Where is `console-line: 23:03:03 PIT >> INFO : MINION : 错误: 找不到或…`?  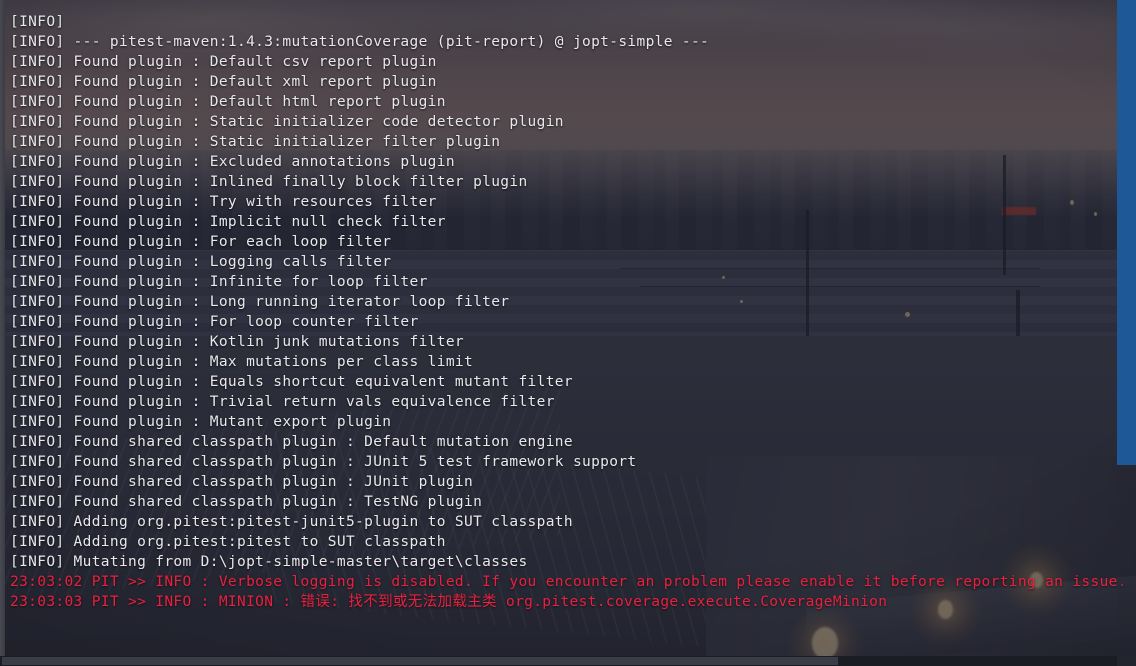 console-line: 23:03:03 PIT >> INFO : MINION : 错误: 找不到或… is located at coordinates (449, 602).